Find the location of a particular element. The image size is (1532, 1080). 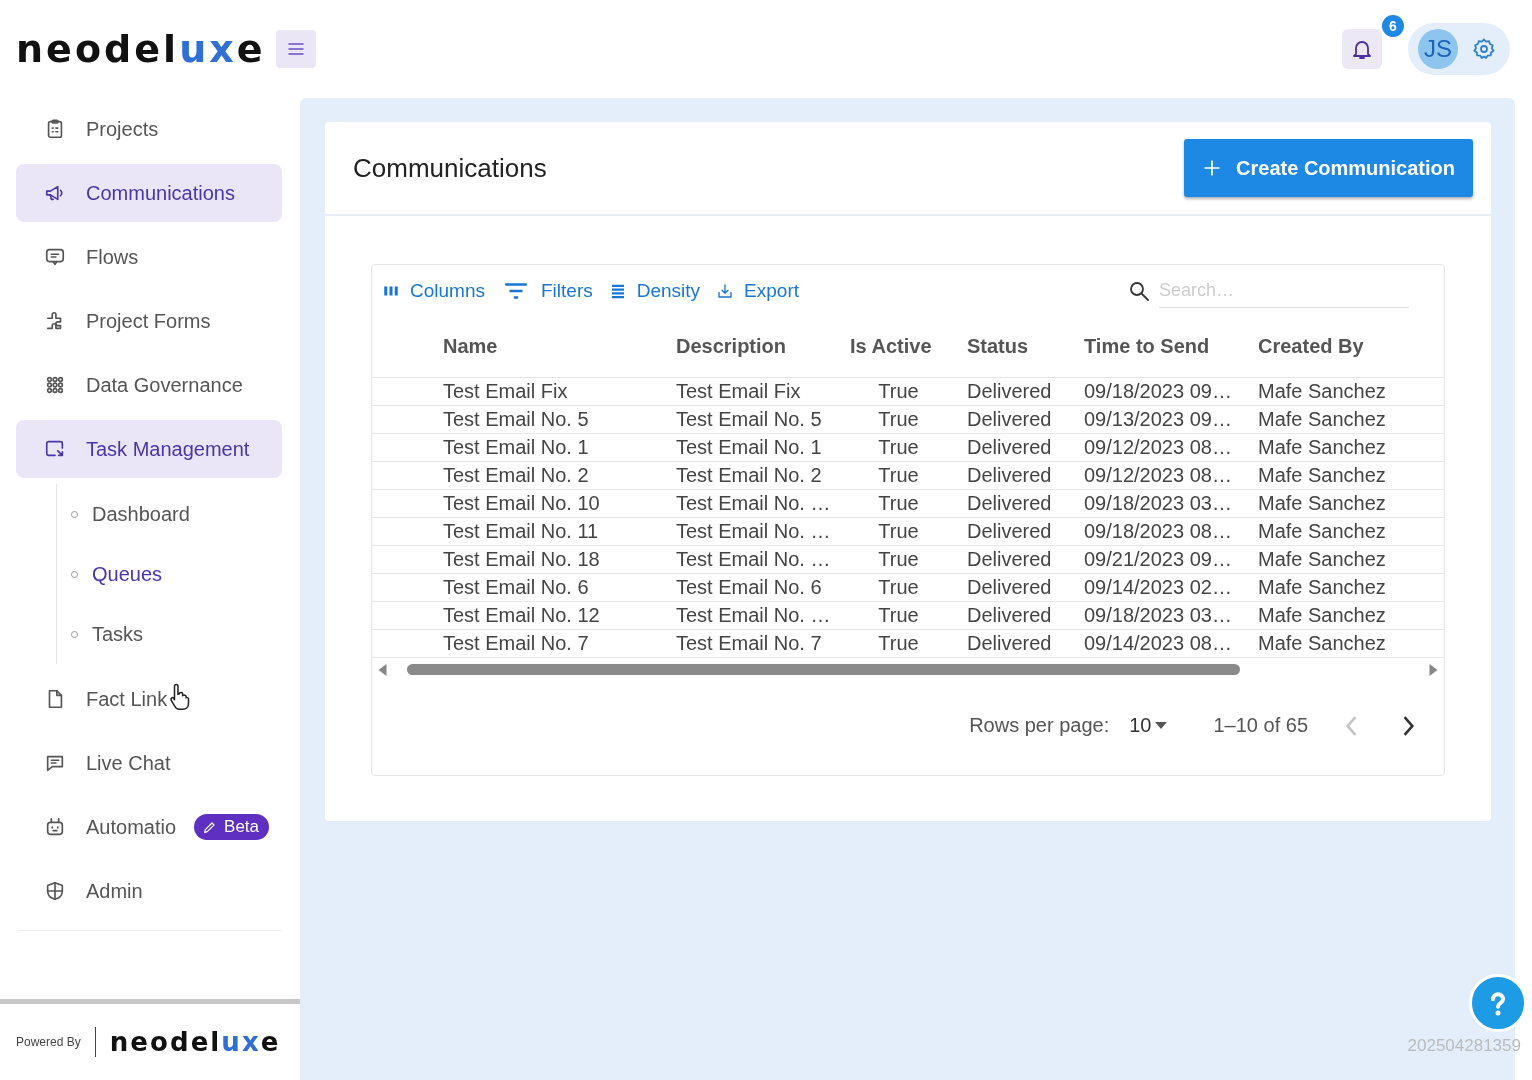

sidebar-item: Live Chat is located at coordinates (149, 763).